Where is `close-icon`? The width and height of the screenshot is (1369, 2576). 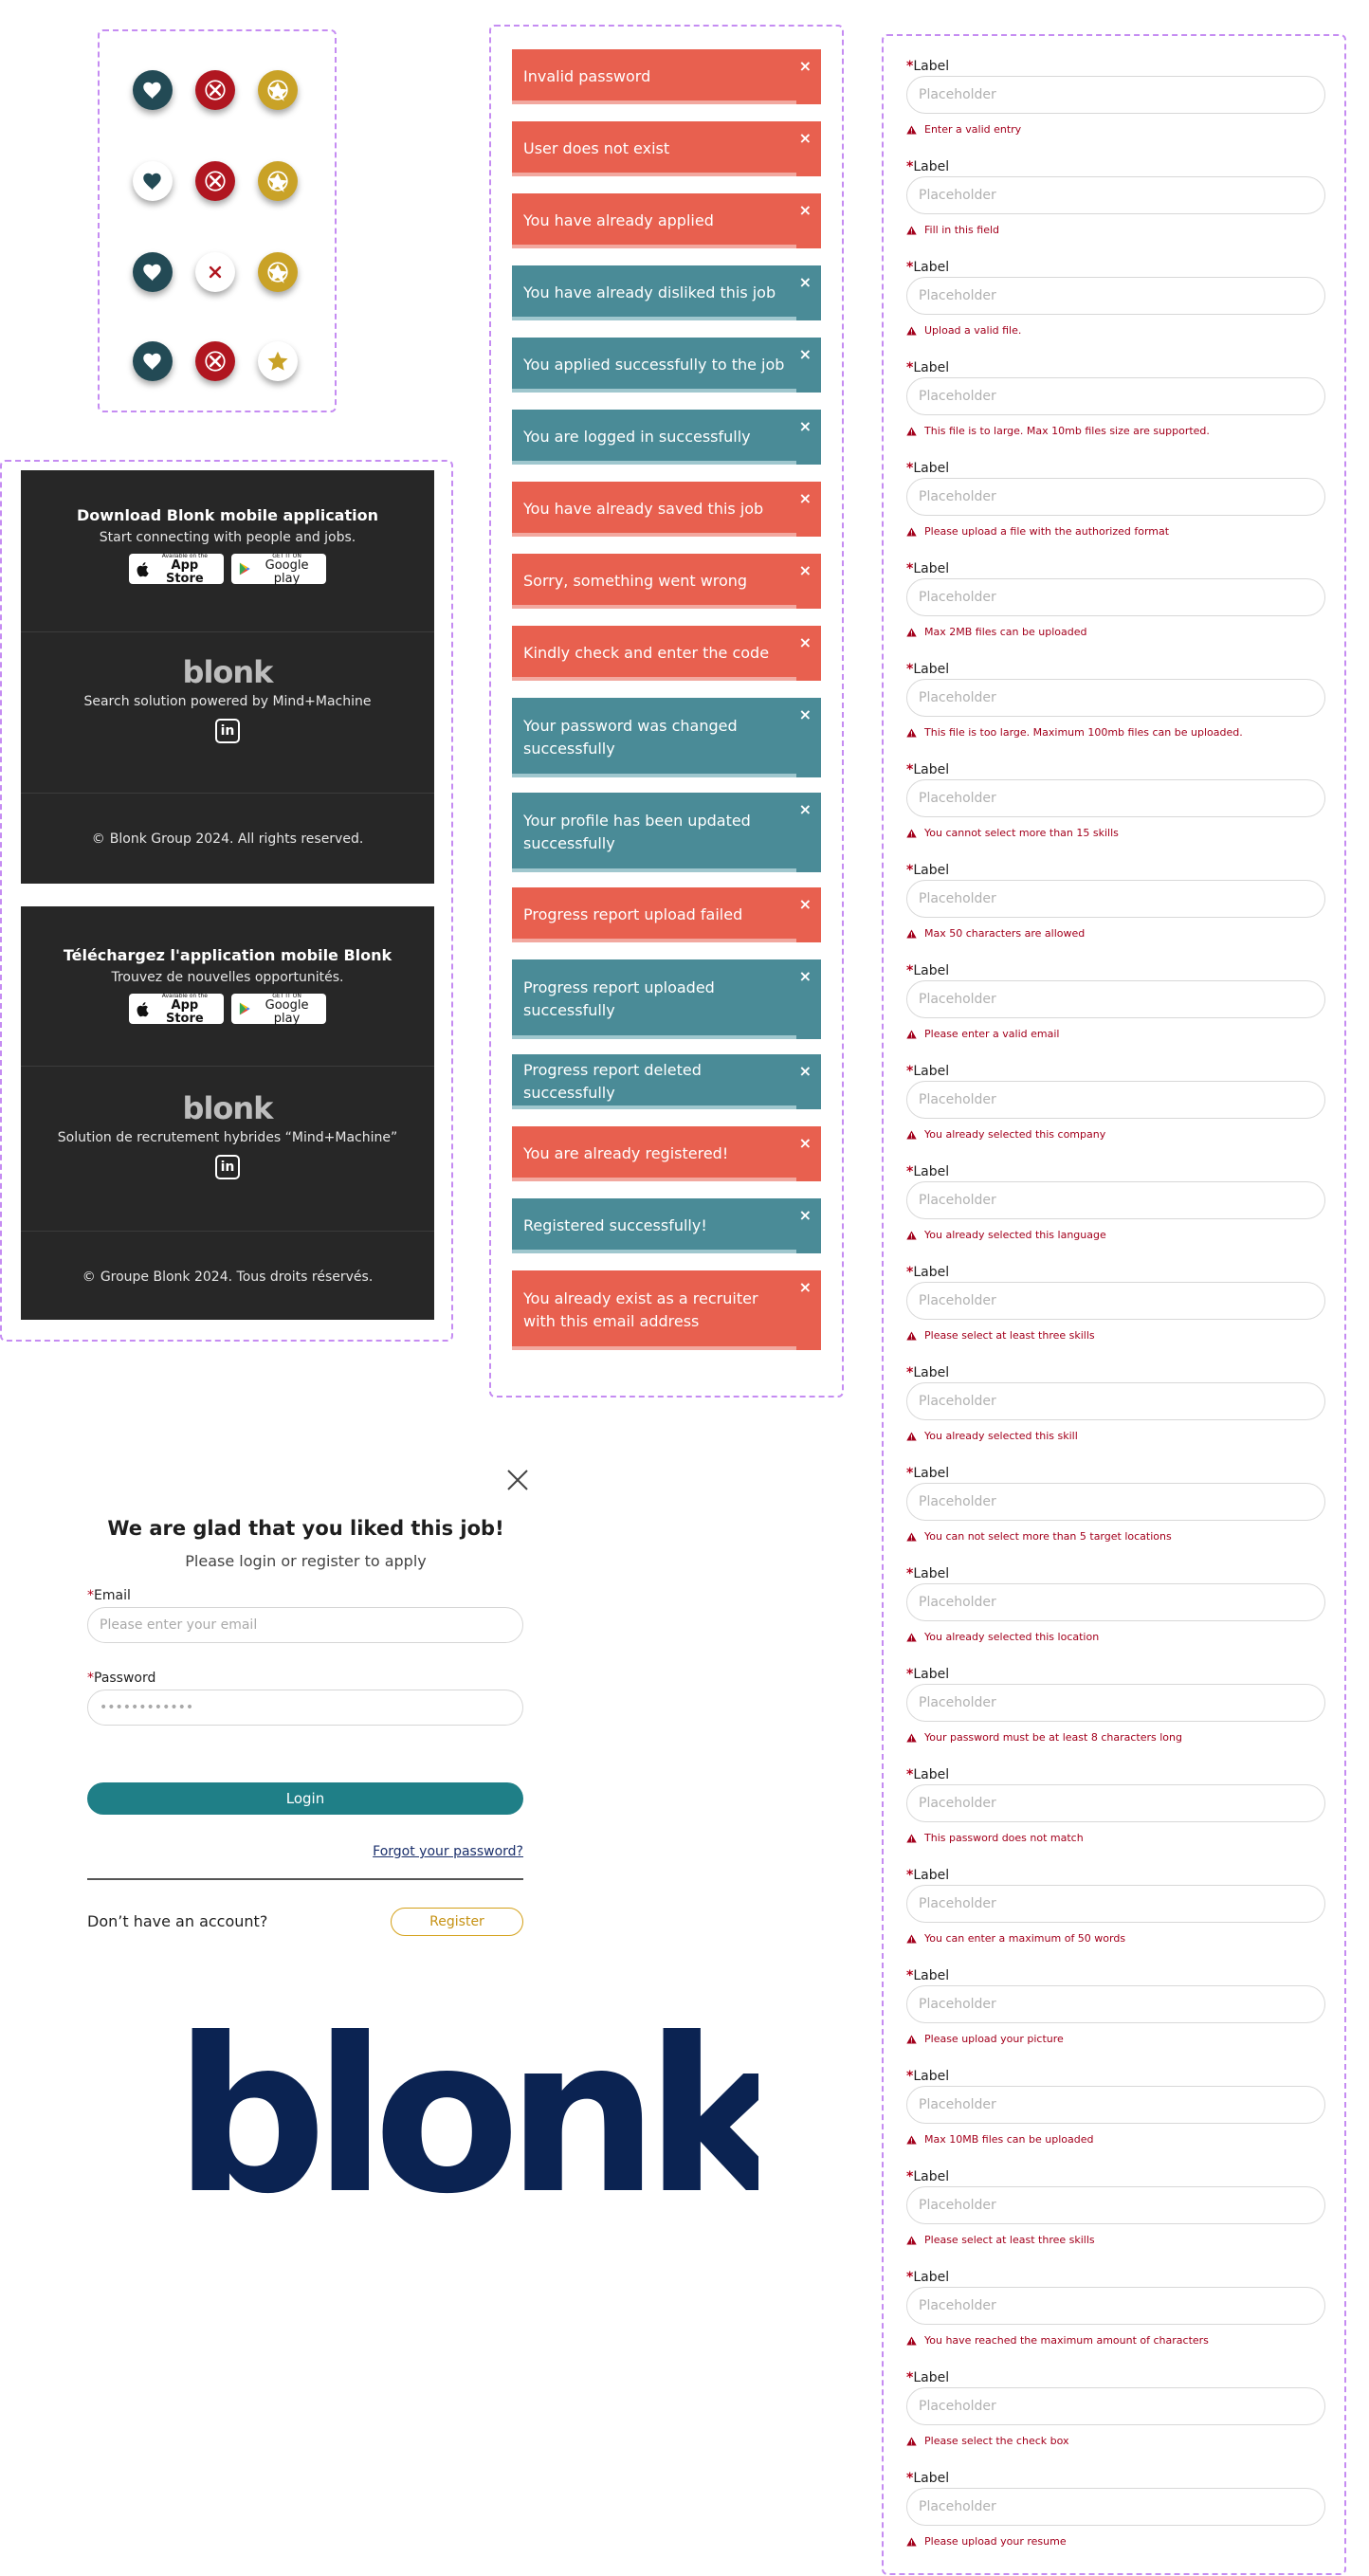
close-icon is located at coordinates (518, 1480).